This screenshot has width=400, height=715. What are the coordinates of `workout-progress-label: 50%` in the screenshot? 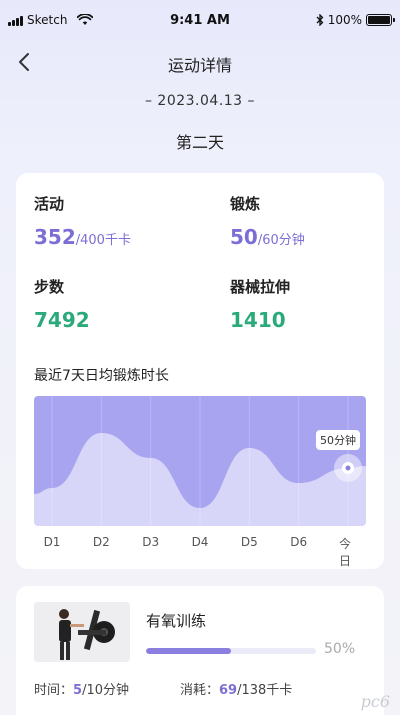 It's located at (340, 649).